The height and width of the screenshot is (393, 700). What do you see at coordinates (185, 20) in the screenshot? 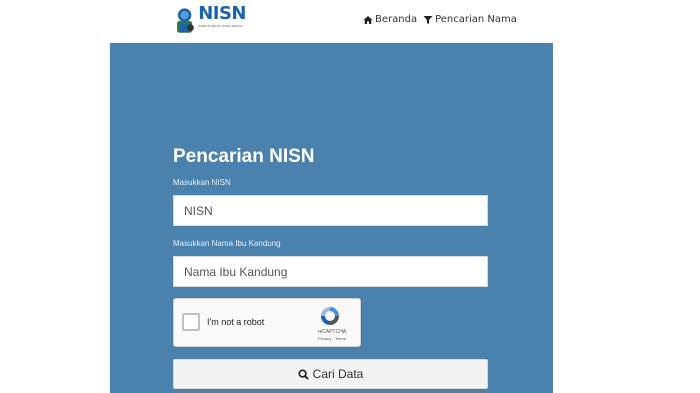
I see `student-mascot-icon` at bounding box center [185, 20].